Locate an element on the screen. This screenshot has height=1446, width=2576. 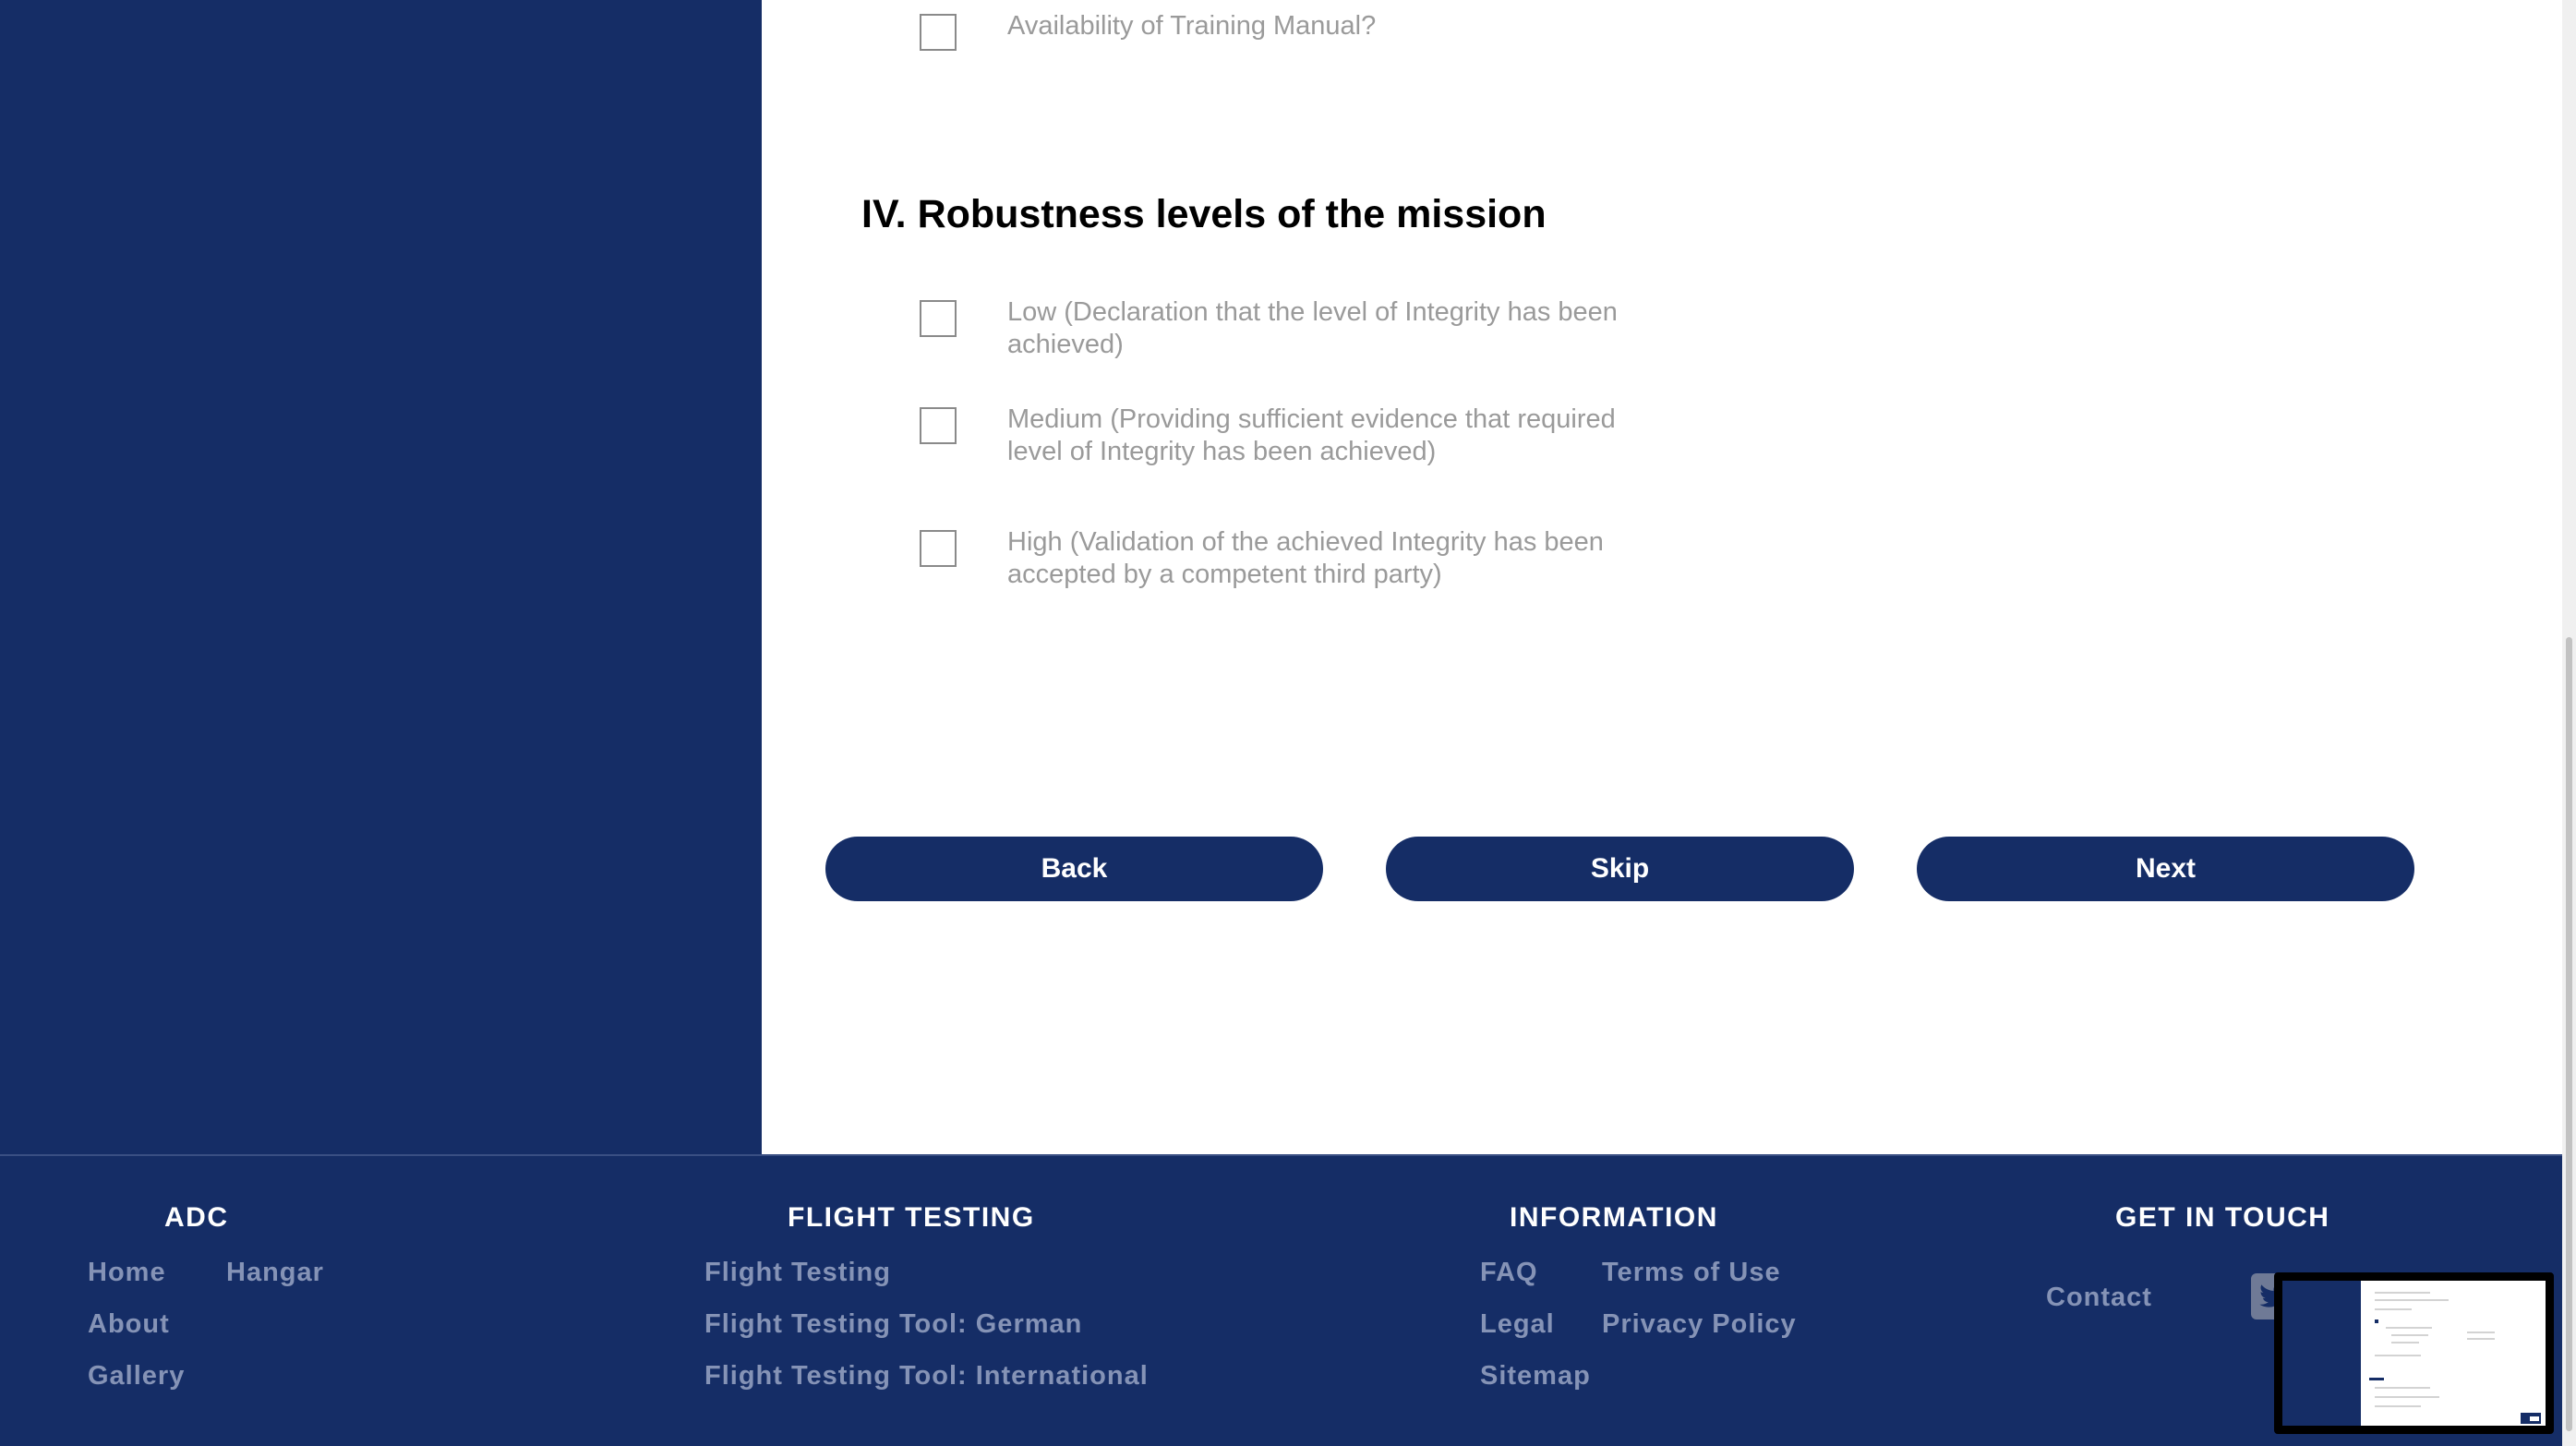
footer-link-terms-of-use: Terms of Use is located at coordinates (1691, 1273).